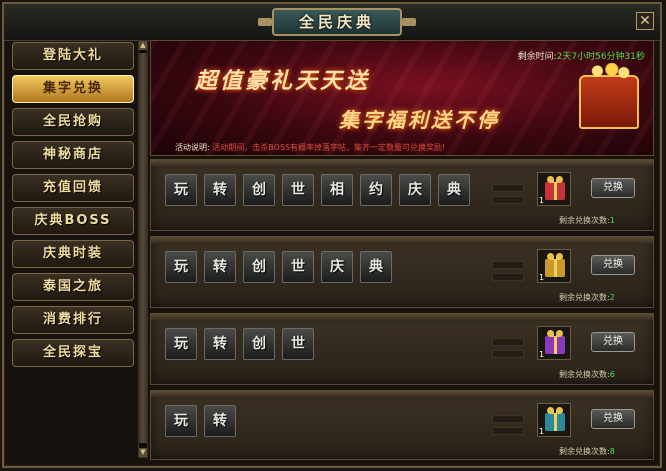  What do you see at coordinates (609, 96) in the screenshot?
I see `treasure-chest-icon` at bounding box center [609, 96].